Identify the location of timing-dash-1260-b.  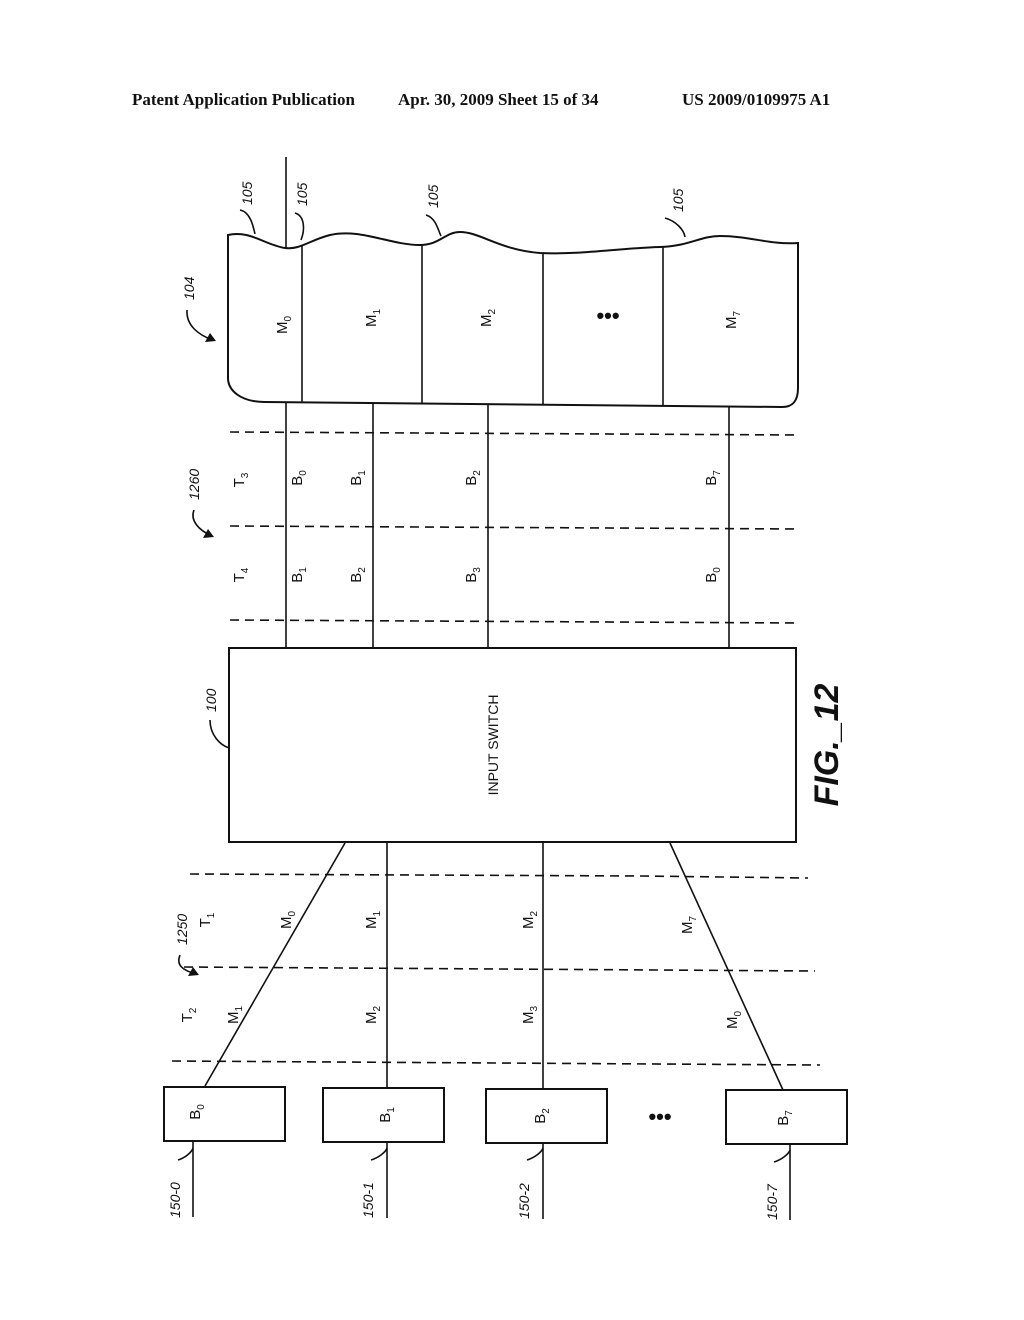
(515, 527).